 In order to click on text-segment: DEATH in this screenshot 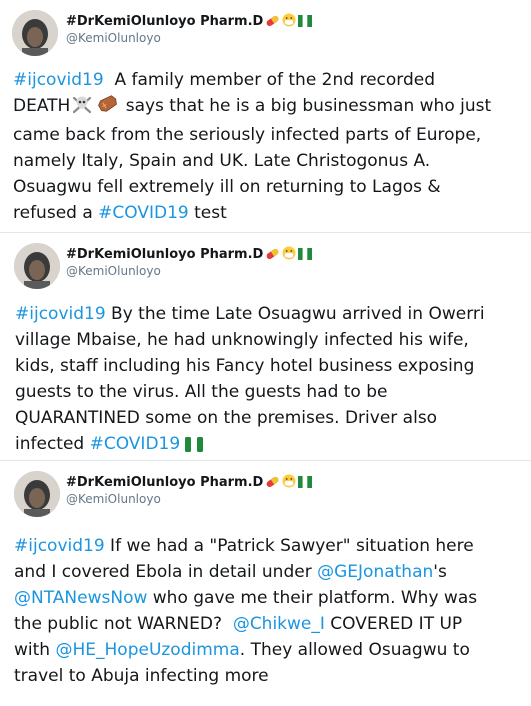, I will do `click(42, 106)`.